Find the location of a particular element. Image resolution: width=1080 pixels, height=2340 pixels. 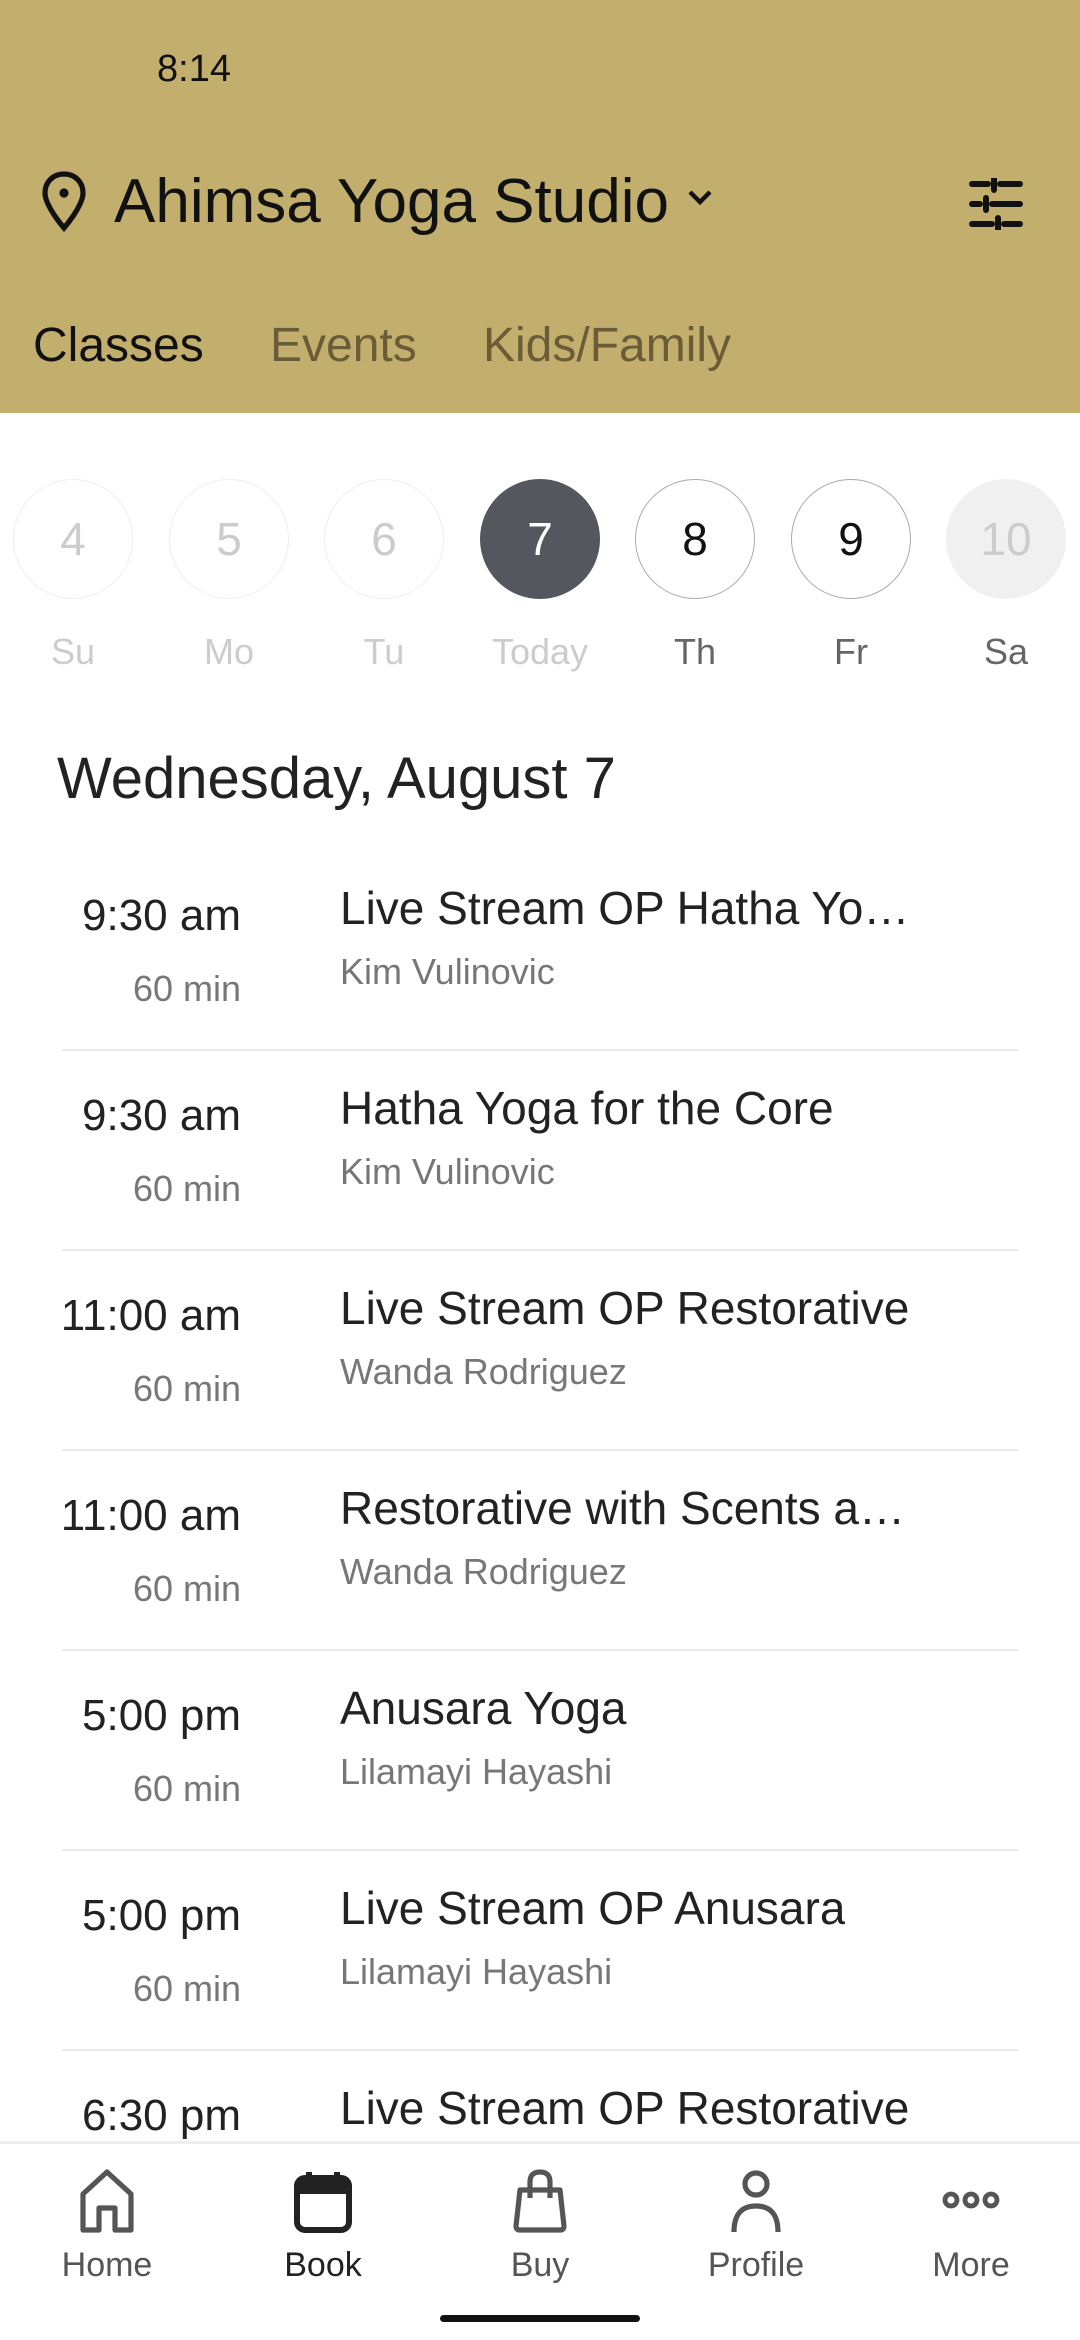

nav-label: Book is located at coordinates (323, 2265).